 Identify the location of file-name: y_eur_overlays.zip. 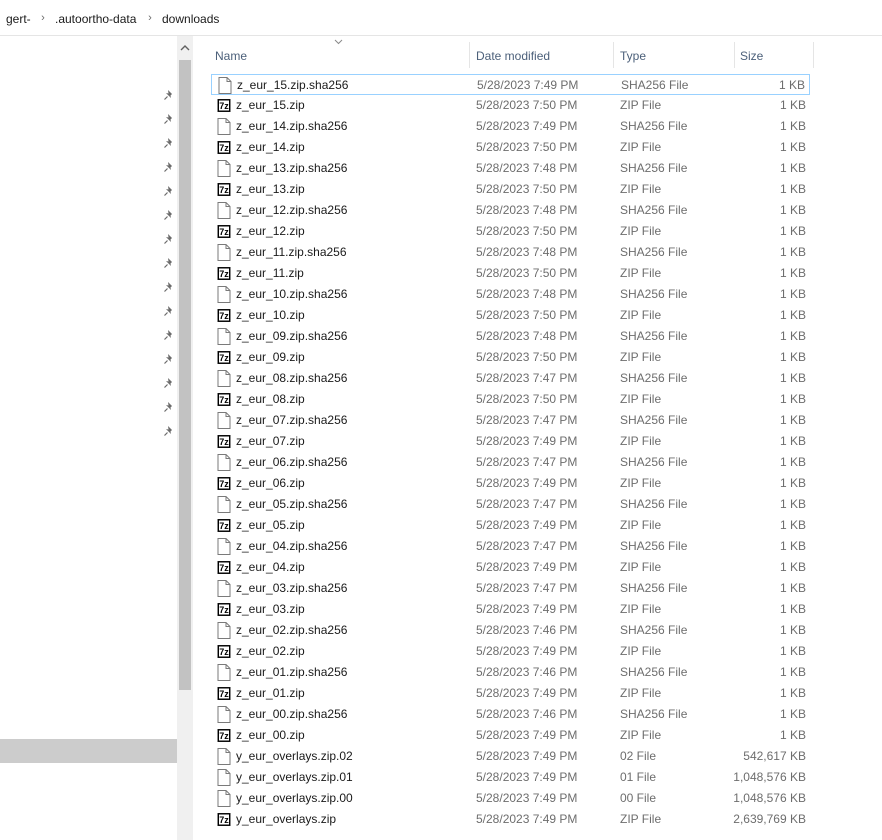
(286, 819).